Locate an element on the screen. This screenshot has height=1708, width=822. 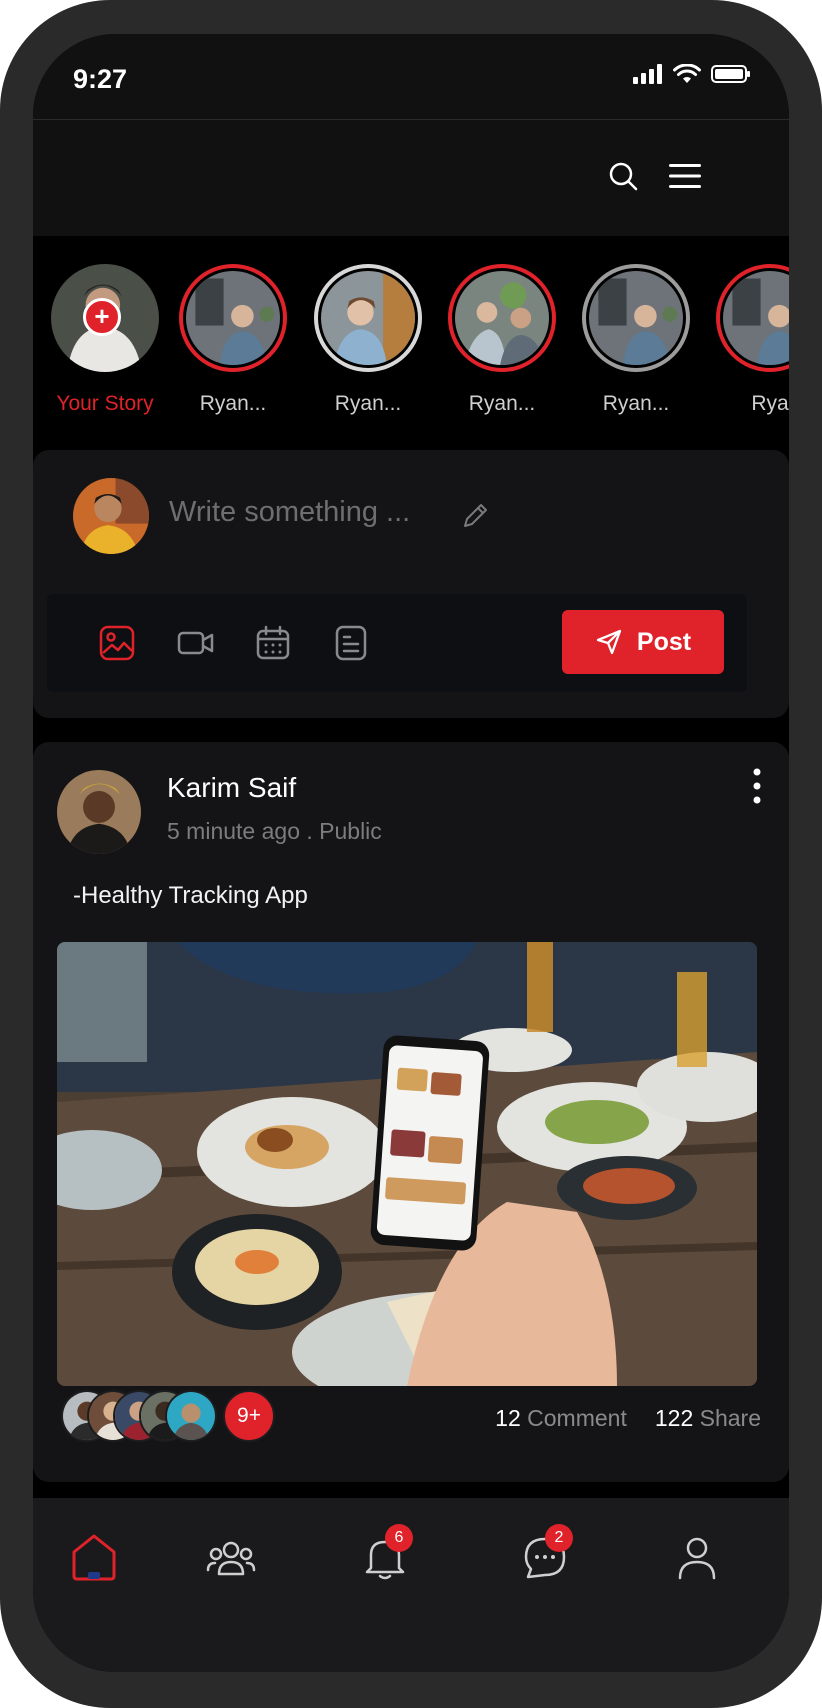
more-reactors-badge: 9+ is located at coordinates (249, 1416).